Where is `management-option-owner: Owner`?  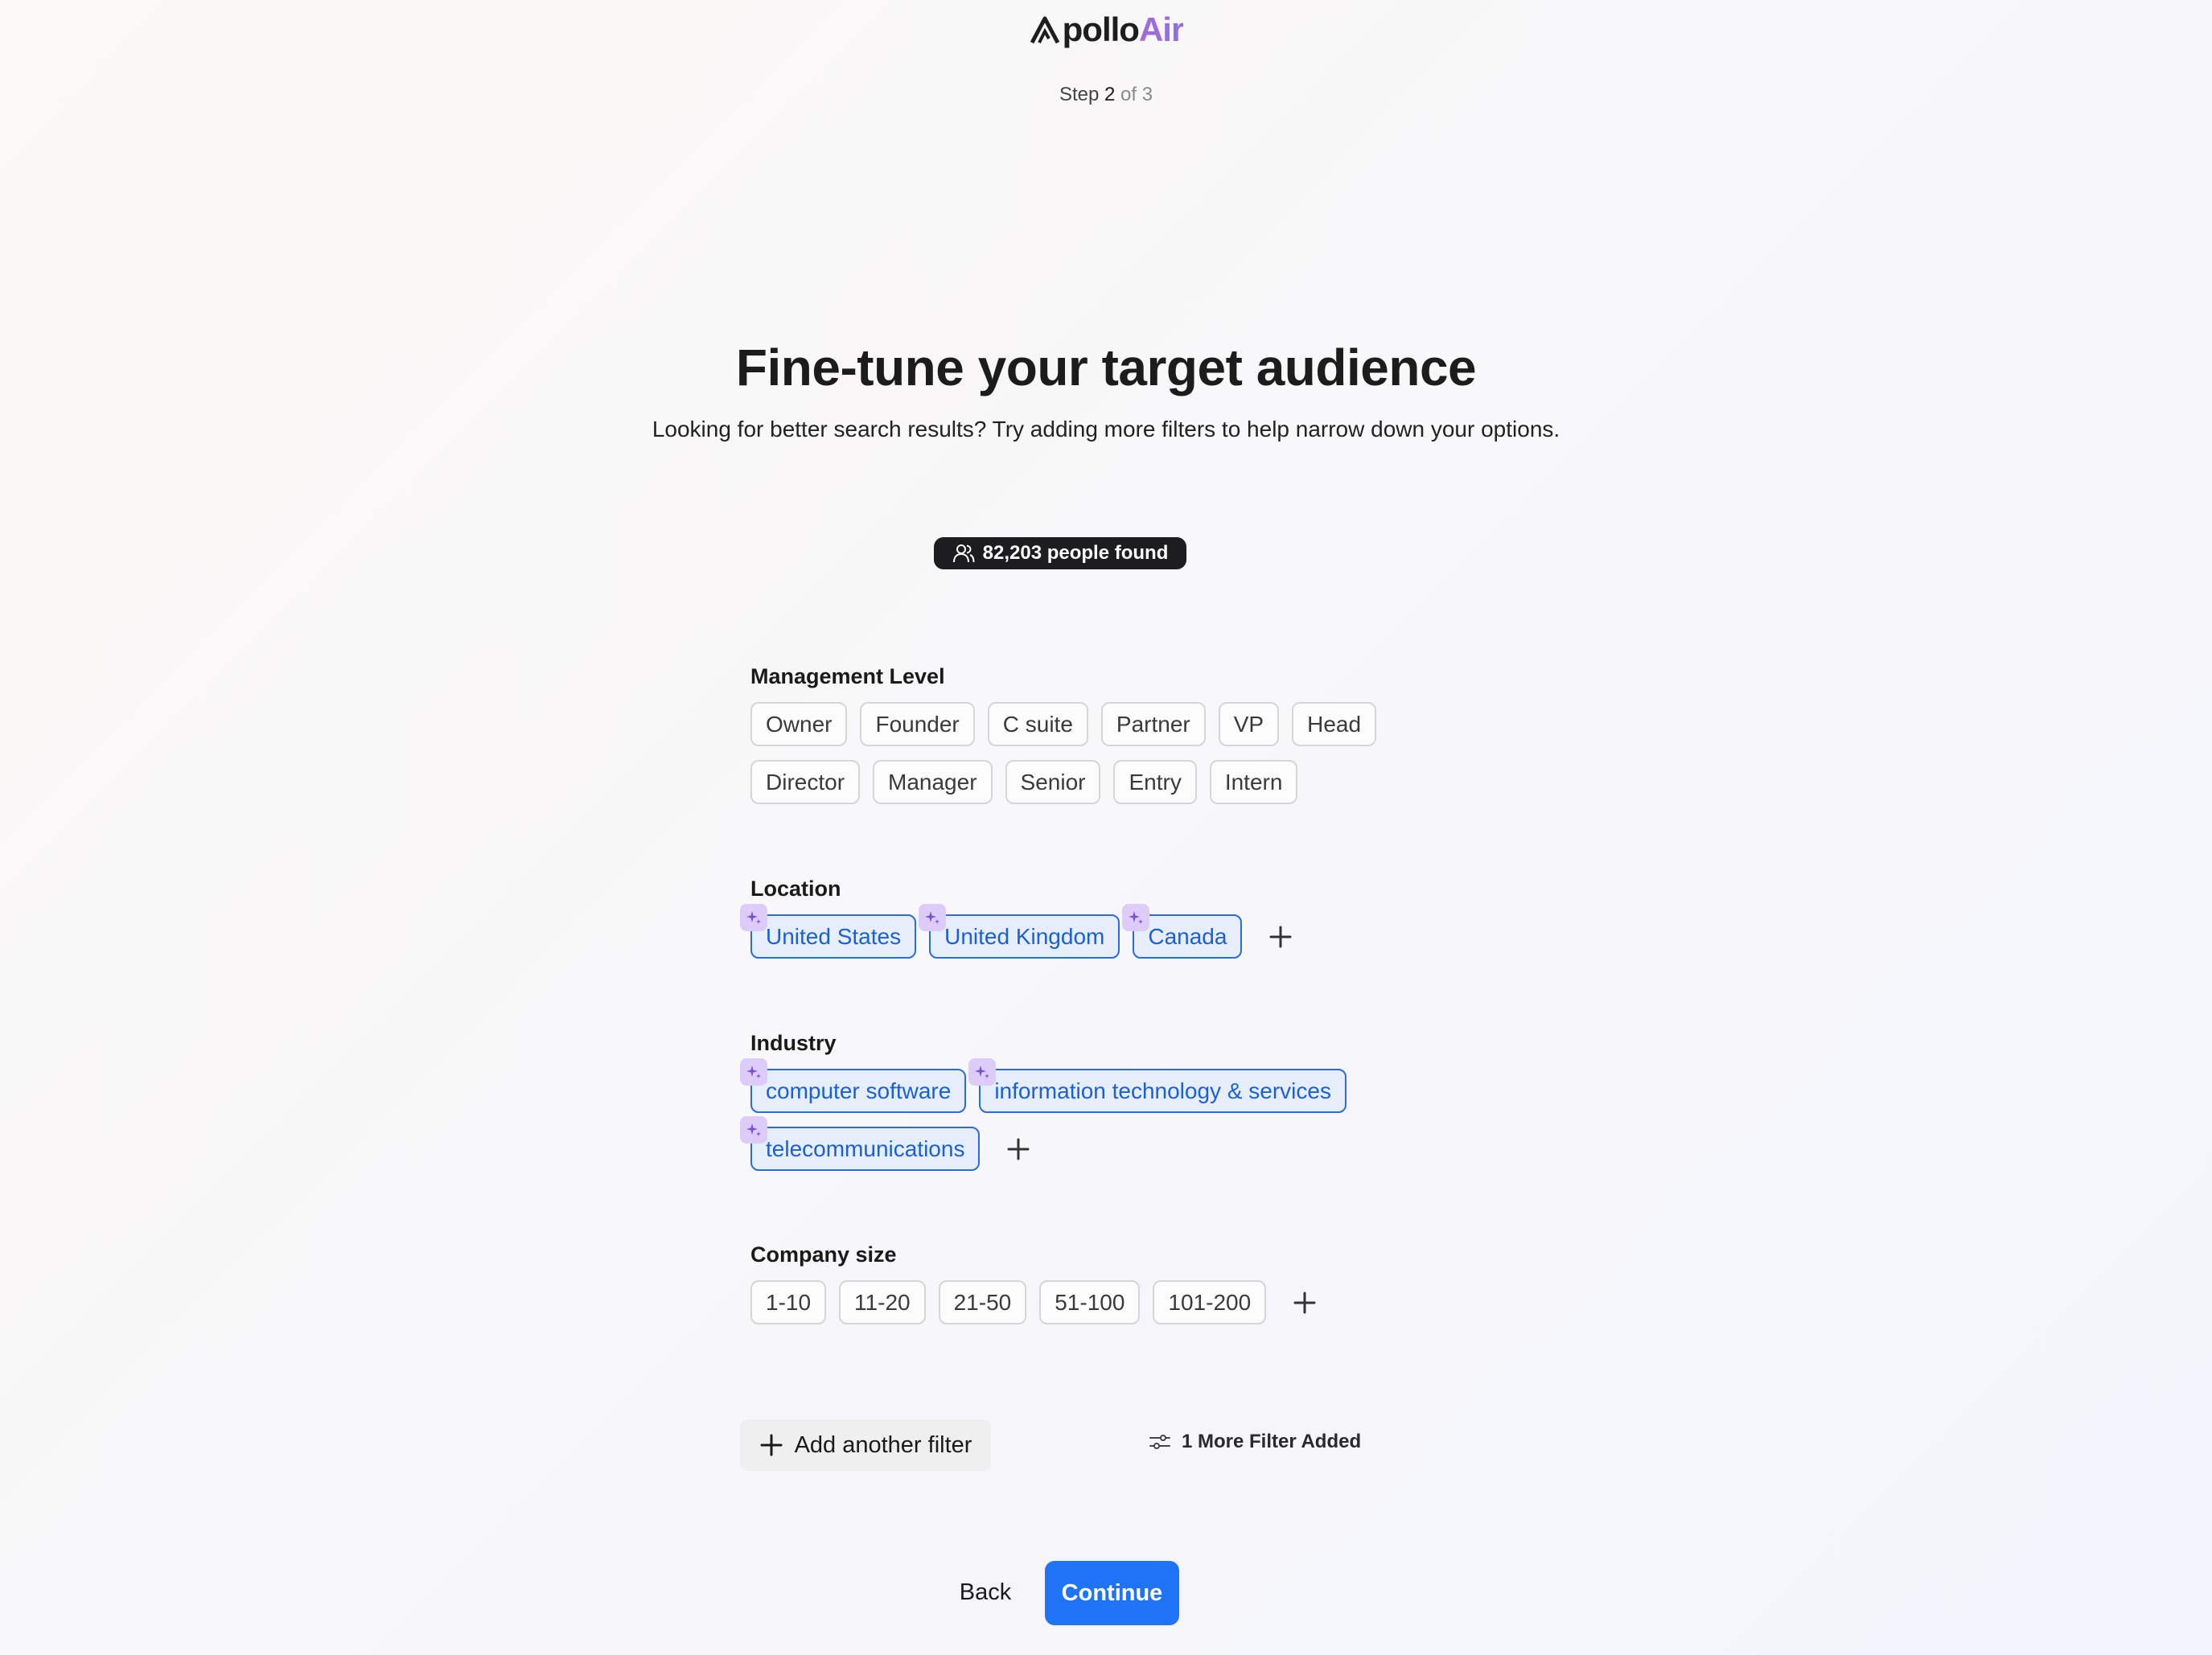 management-option-owner: Owner is located at coordinates (799, 724).